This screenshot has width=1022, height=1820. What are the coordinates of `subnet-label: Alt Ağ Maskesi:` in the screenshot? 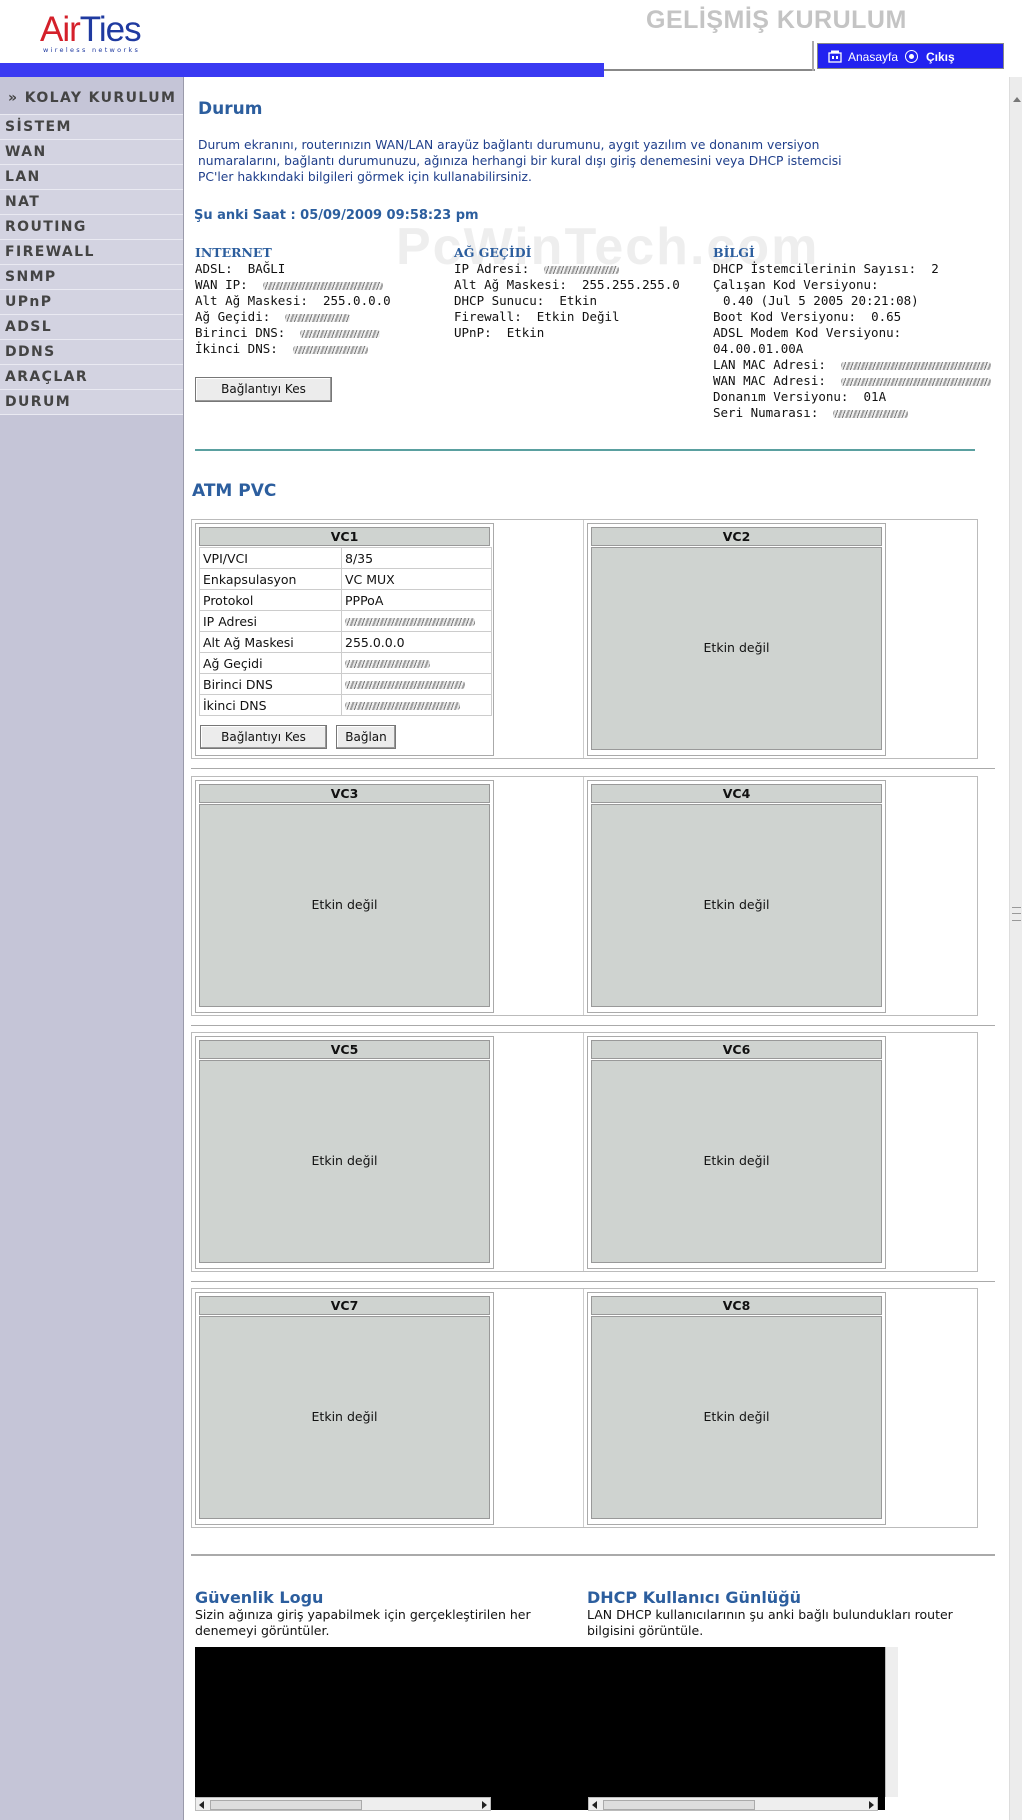 It's located at (251, 300).